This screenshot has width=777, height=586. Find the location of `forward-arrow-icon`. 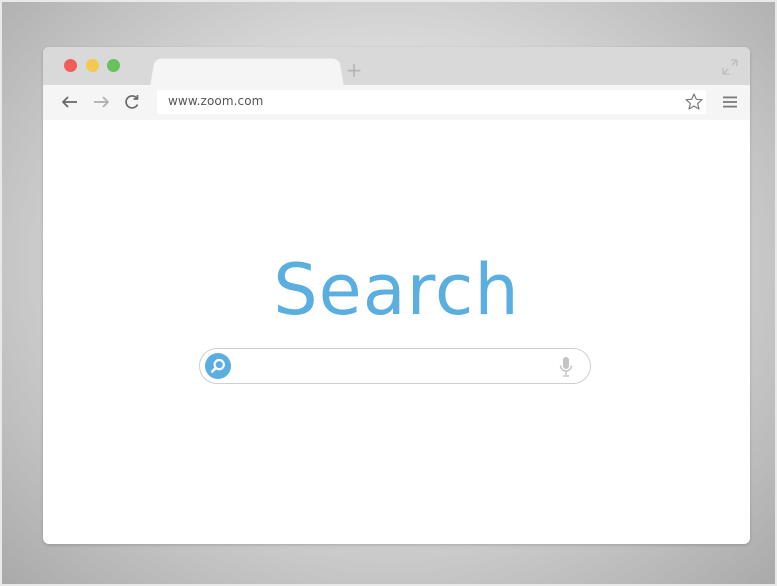

forward-arrow-icon is located at coordinates (101, 102).